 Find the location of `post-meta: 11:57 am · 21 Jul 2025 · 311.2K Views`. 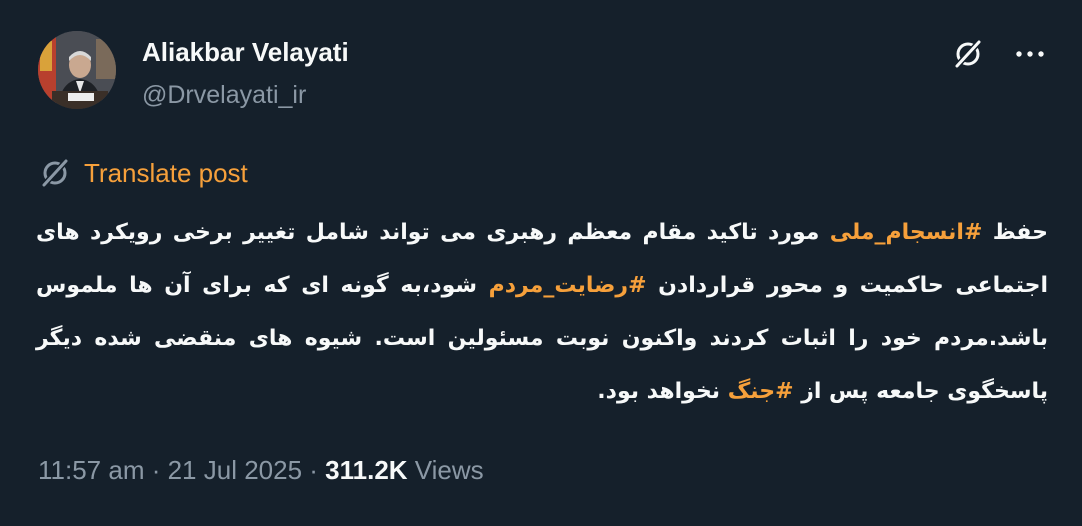

post-meta: 11:57 am · 21 Jul 2025 · 311.2K Views is located at coordinates (261, 470).